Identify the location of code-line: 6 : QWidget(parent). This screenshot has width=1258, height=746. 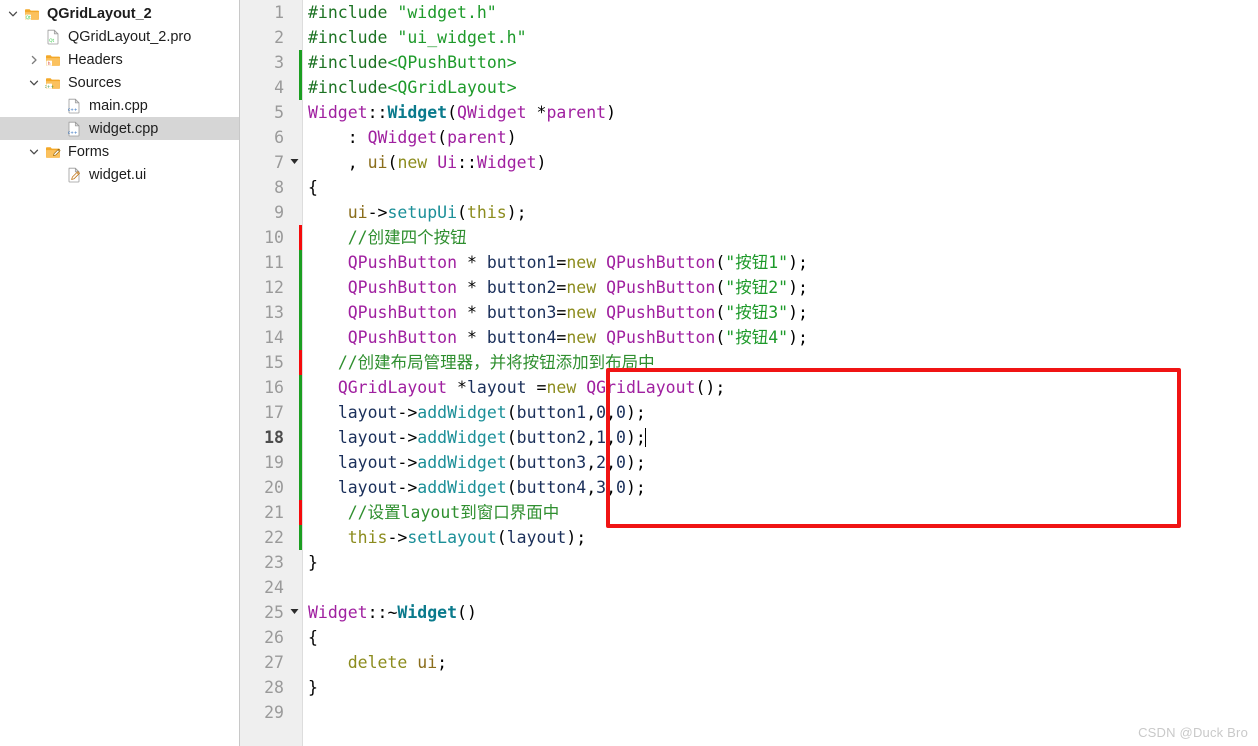
(749, 137).